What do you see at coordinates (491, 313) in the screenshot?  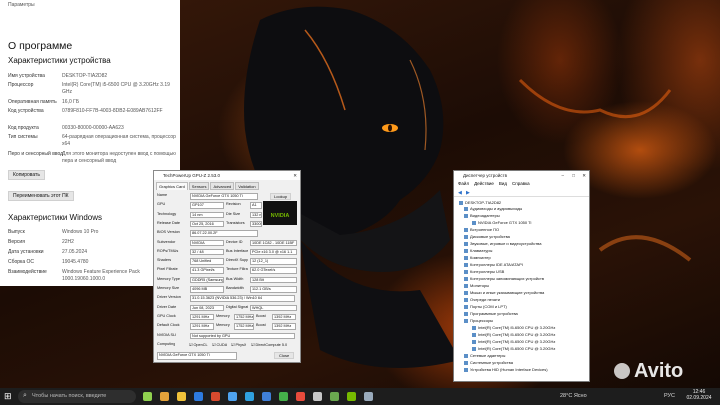 I see `tree-item: Программные устройства` at bounding box center [491, 313].